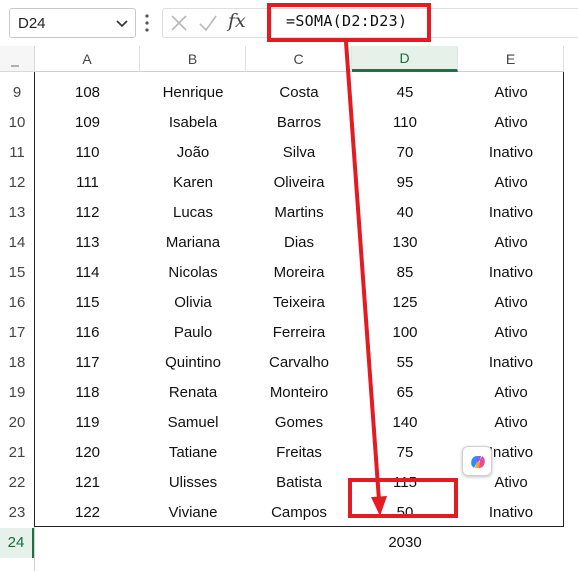 The height and width of the screenshot is (571, 578). What do you see at coordinates (299, 59) in the screenshot?
I see `column-header-c: C` at bounding box center [299, 59].